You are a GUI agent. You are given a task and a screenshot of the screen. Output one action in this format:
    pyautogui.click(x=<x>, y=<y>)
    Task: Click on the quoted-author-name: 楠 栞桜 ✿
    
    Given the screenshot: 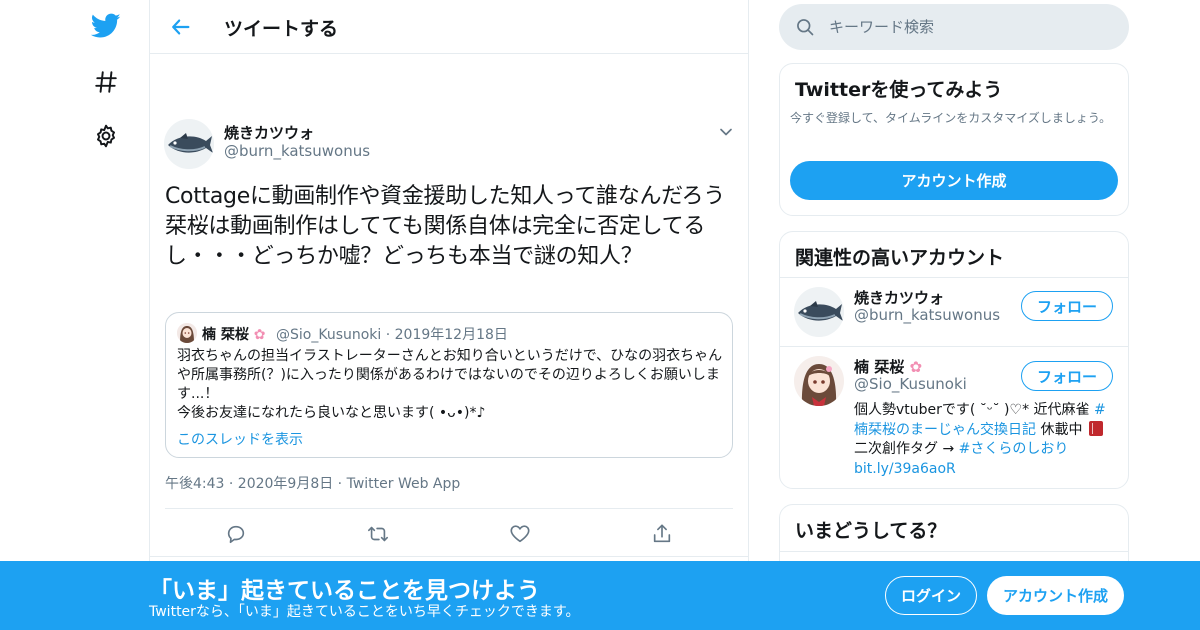 What is the action you would take?
    pyautogui.click(x=234, y=335)
    